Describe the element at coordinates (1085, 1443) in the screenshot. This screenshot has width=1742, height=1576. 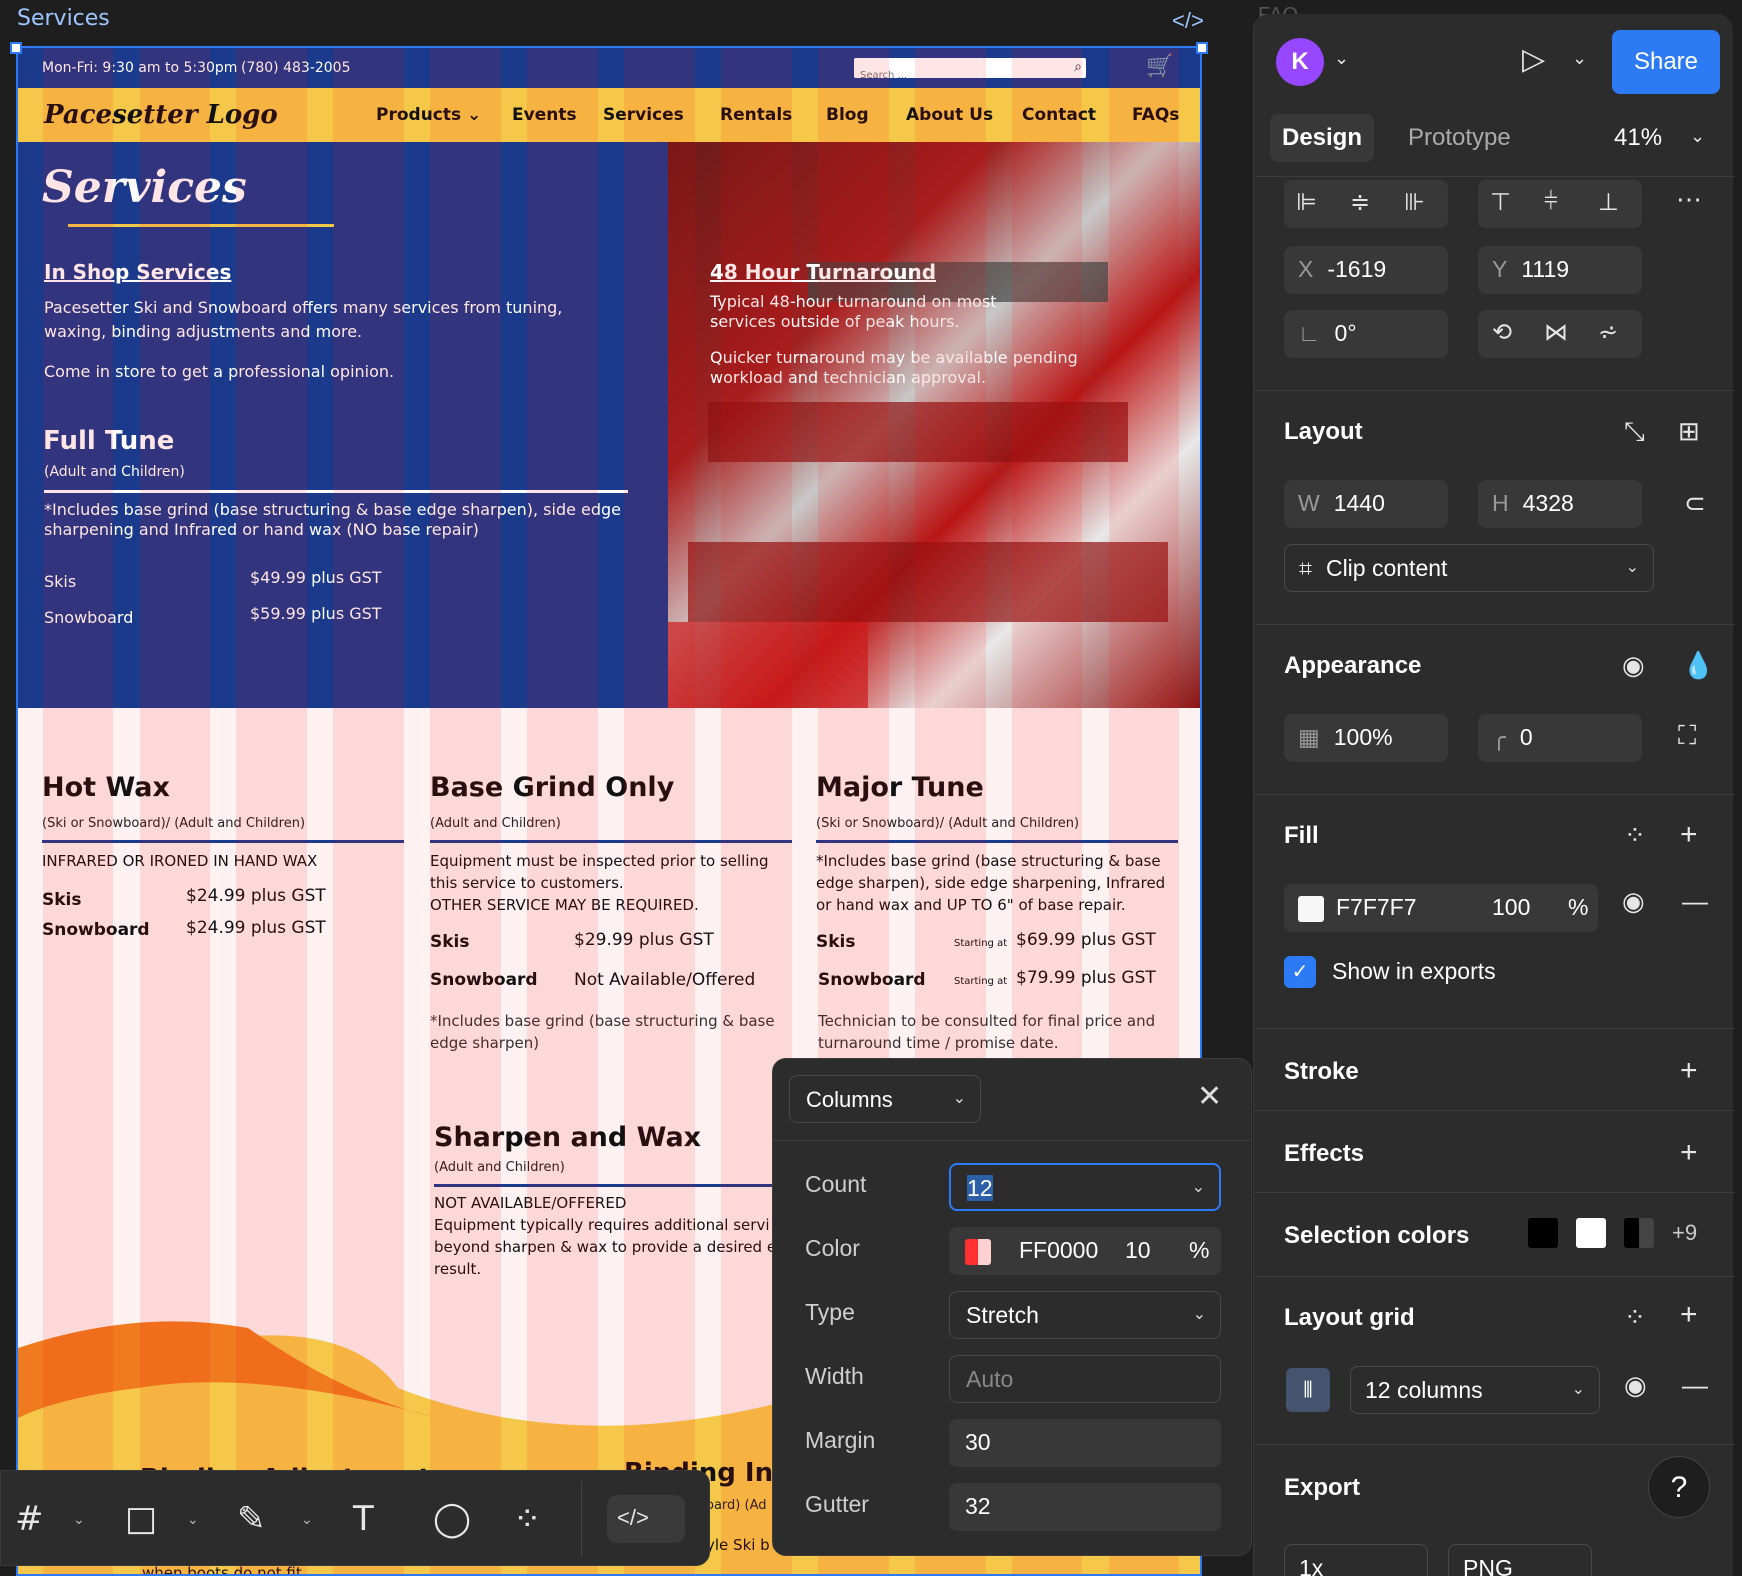
I see `margin-input: 30` at that location.